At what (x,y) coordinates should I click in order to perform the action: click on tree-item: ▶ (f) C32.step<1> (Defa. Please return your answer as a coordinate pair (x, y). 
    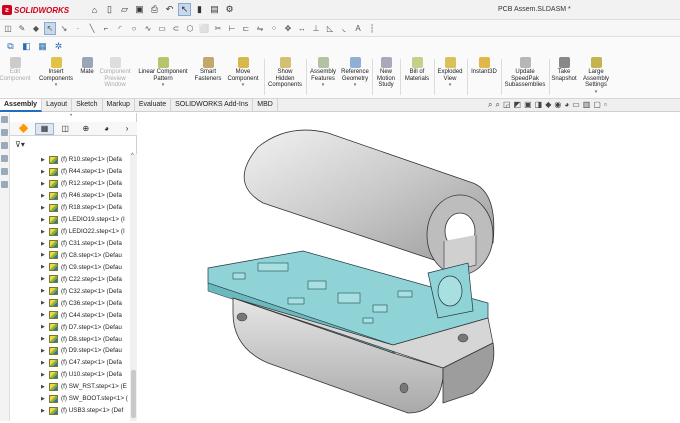
    Looking at the image, I should click on (70, 291).